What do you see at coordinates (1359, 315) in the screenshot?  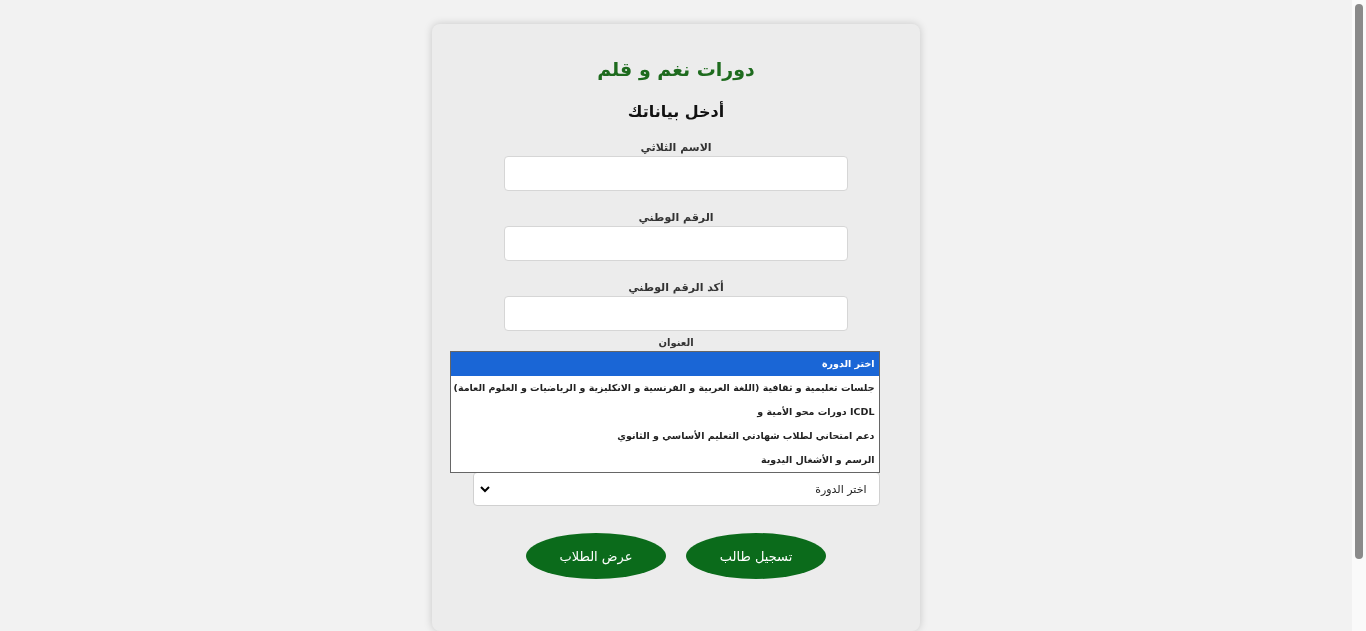 I see `scrollbar` at bounding box center [1359, 315].